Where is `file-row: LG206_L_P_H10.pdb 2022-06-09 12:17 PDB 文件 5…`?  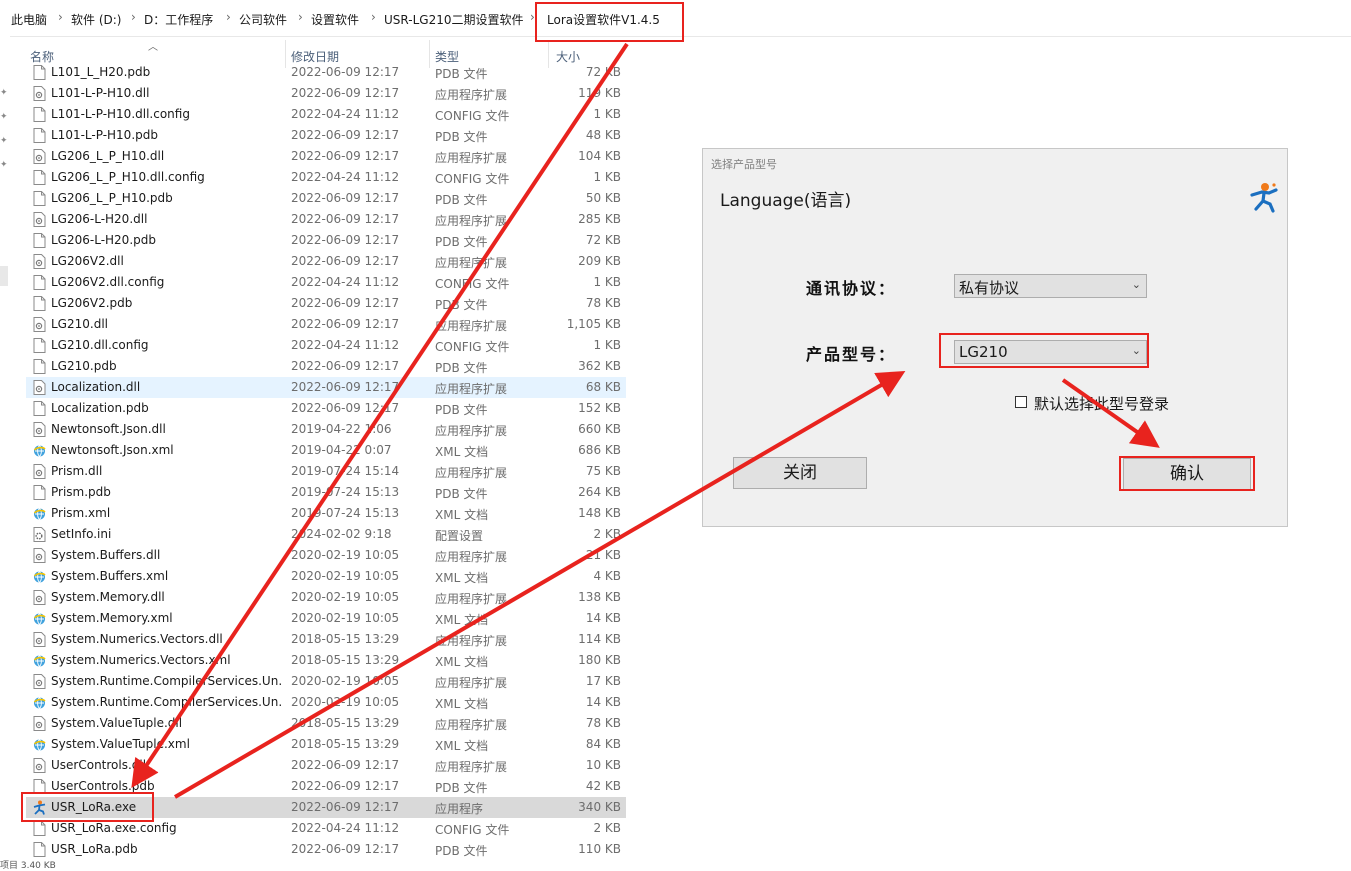 file-row: LG206_L_P_H10.pdb 2022-06-09 12:17 PDB 文件 5… is located at coordinates (326, 198).